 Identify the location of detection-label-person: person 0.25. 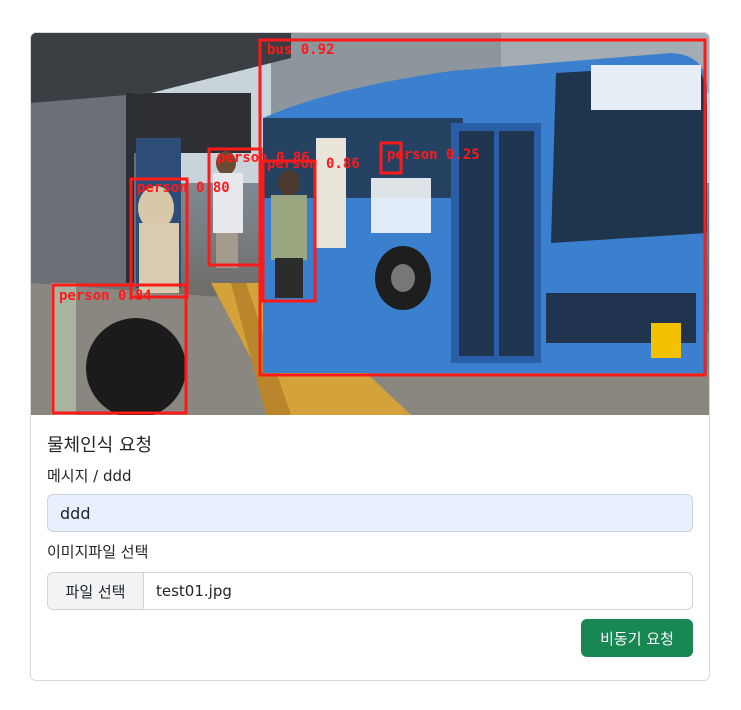
(433, 155).